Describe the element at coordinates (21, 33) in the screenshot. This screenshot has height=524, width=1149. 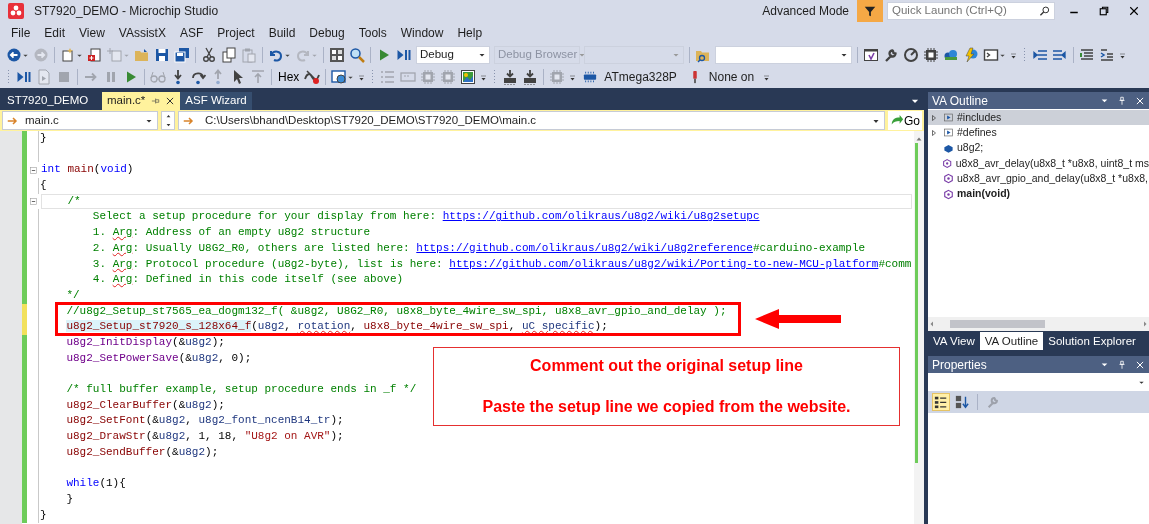
I see `menu-item: File` at that location.